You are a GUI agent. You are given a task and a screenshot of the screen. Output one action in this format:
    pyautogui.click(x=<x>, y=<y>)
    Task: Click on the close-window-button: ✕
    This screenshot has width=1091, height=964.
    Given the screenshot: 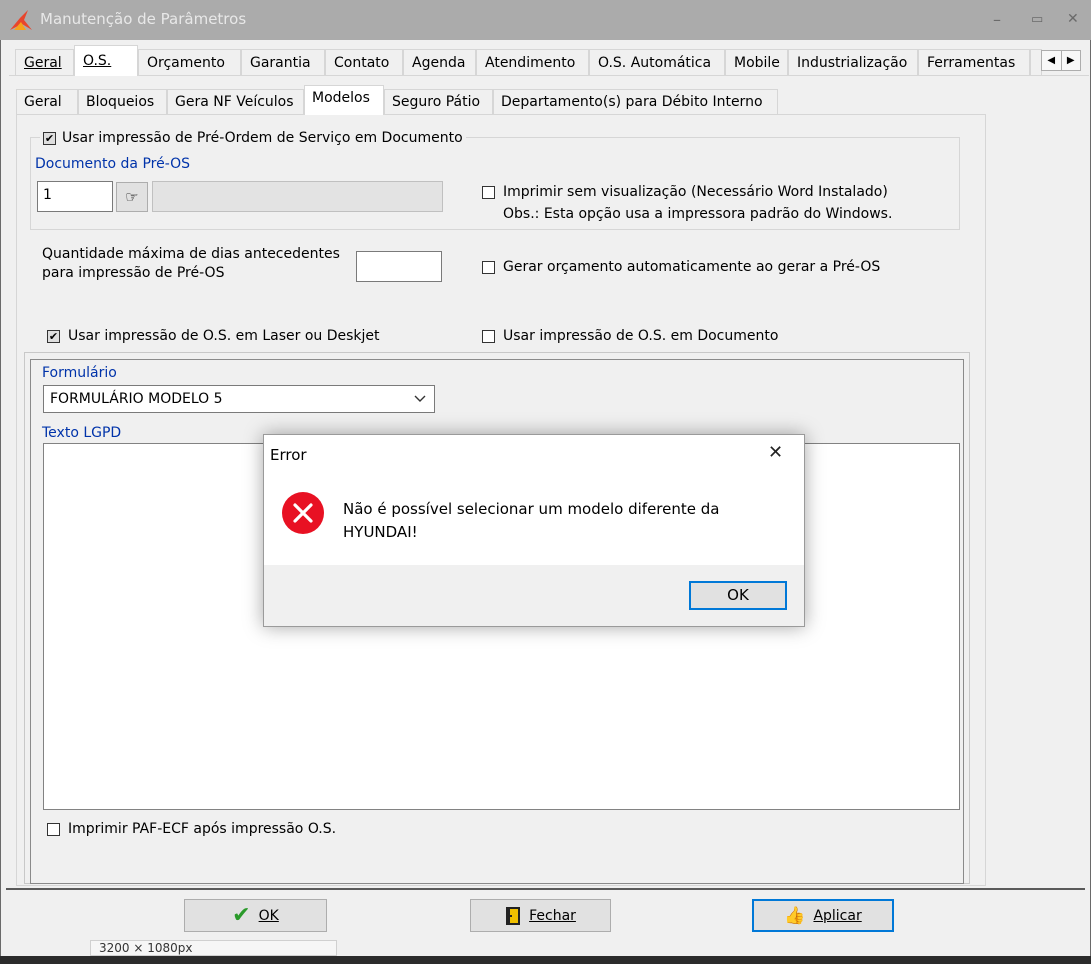 What is the action you would take?
    pyautogui.click(x=1073, y=19)
    